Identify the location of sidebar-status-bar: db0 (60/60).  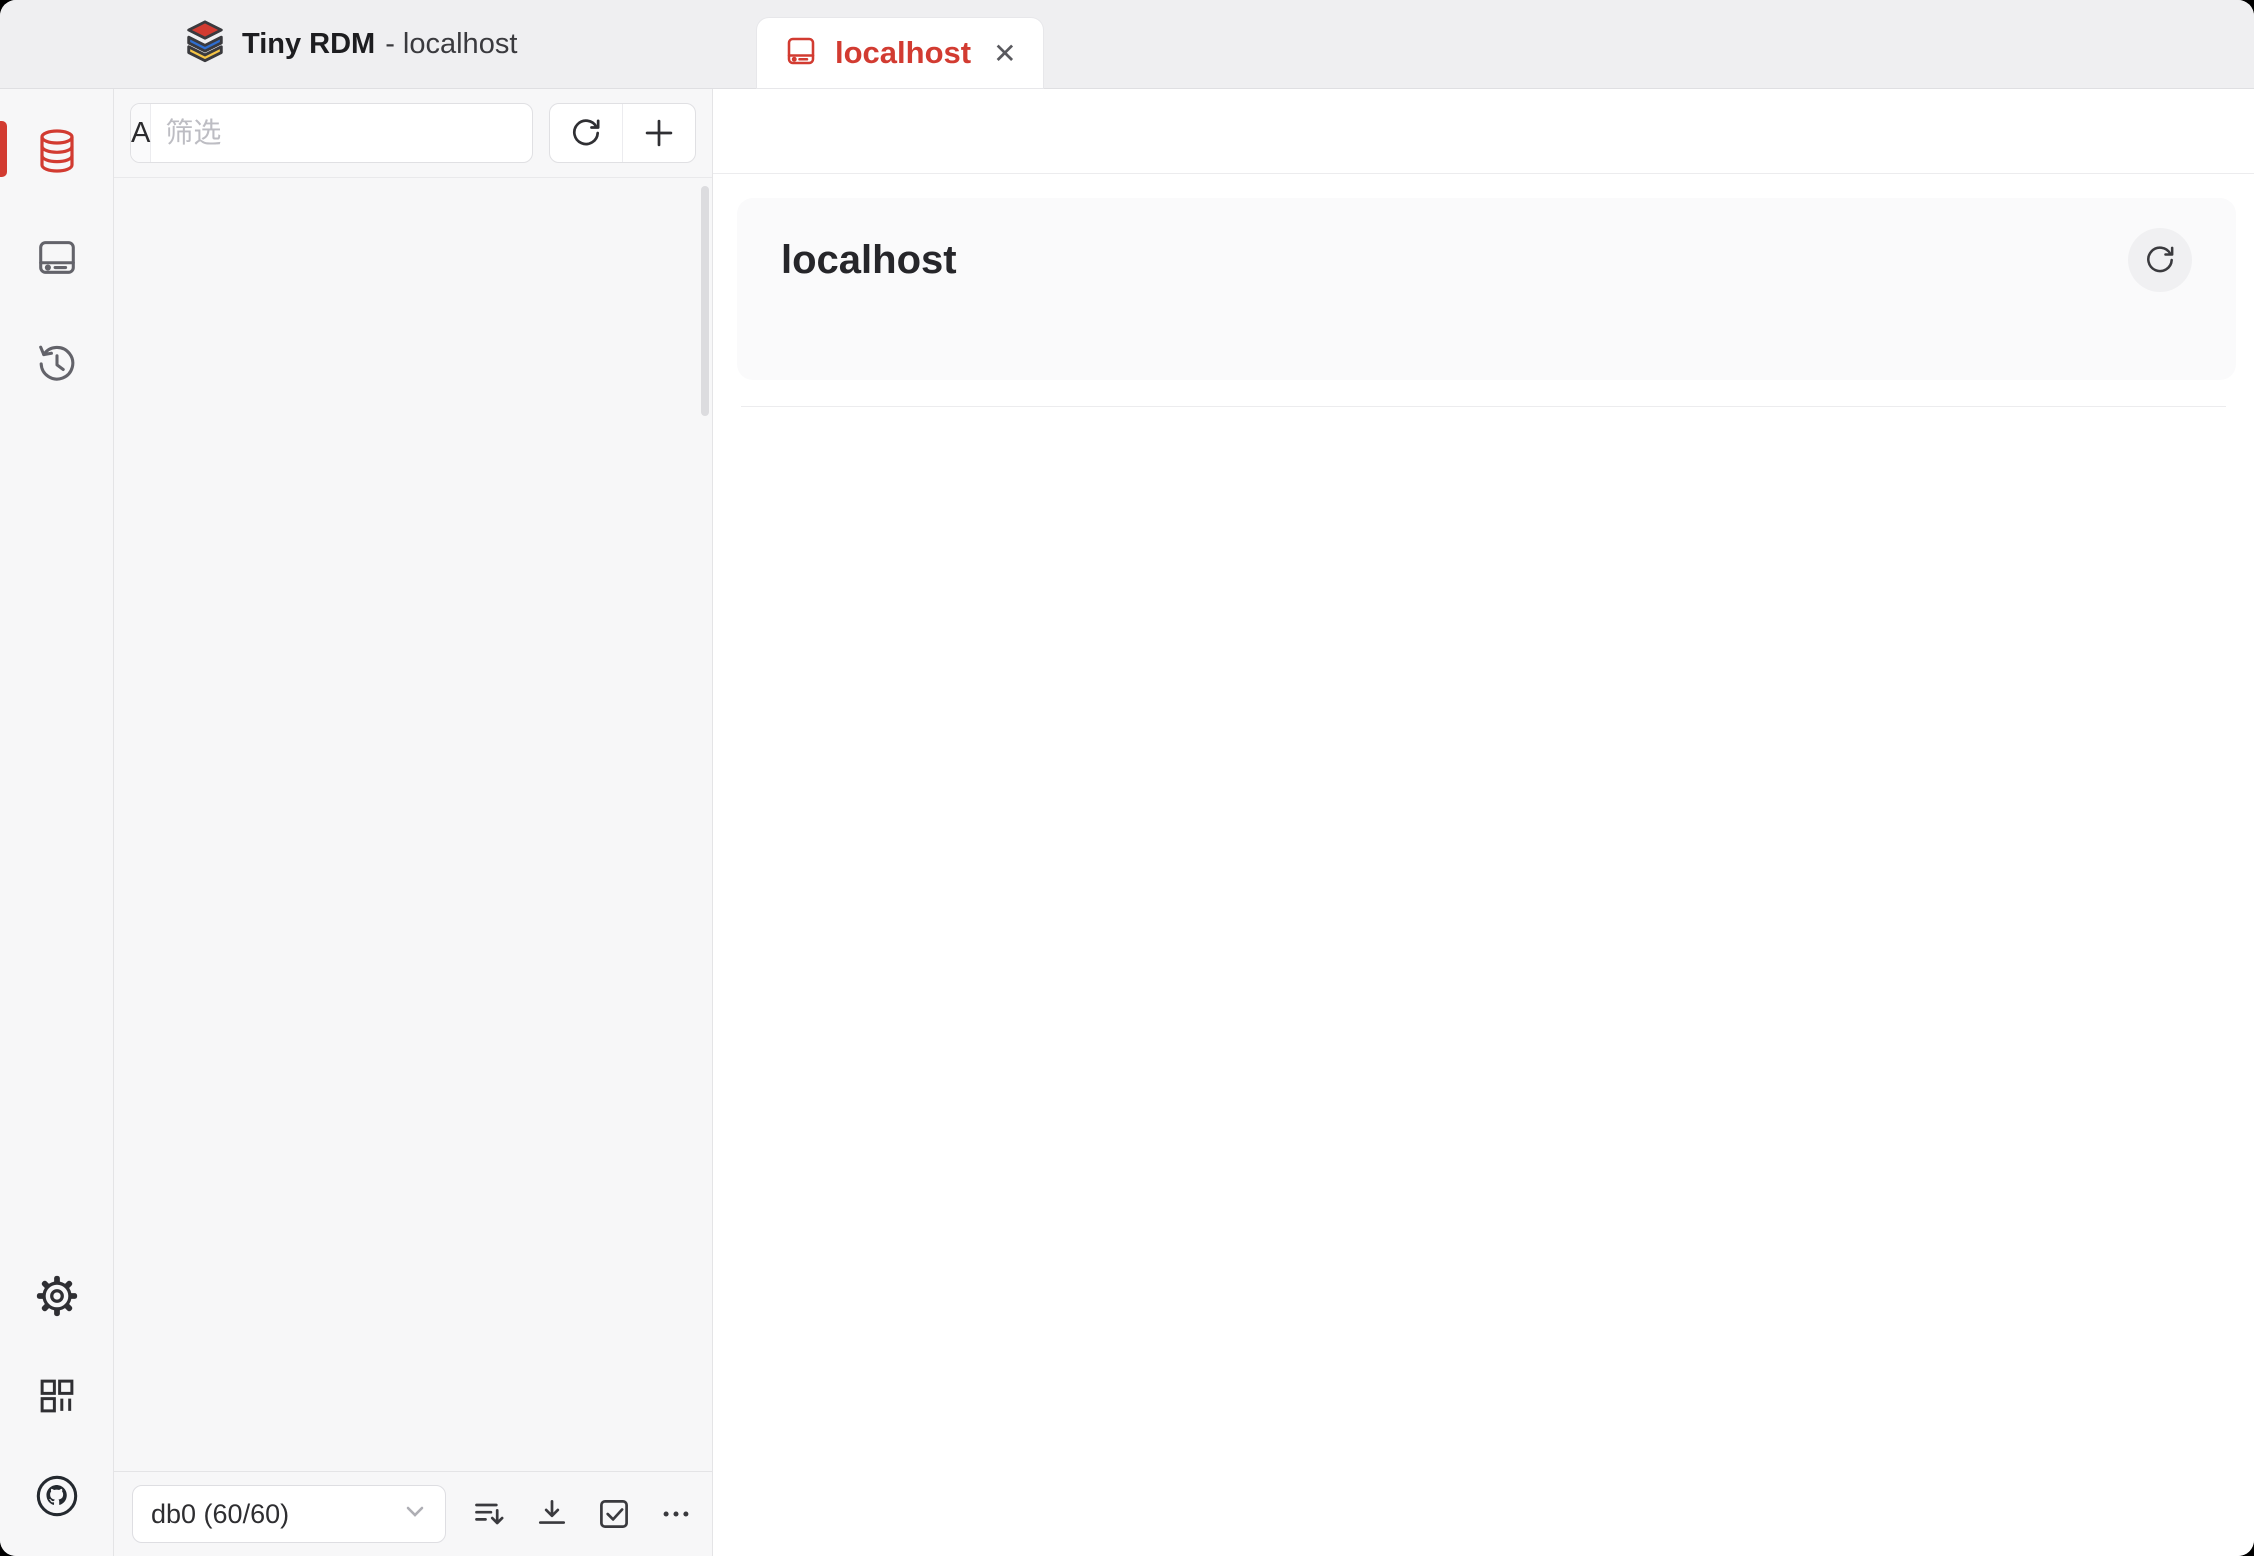
(413, 1513).